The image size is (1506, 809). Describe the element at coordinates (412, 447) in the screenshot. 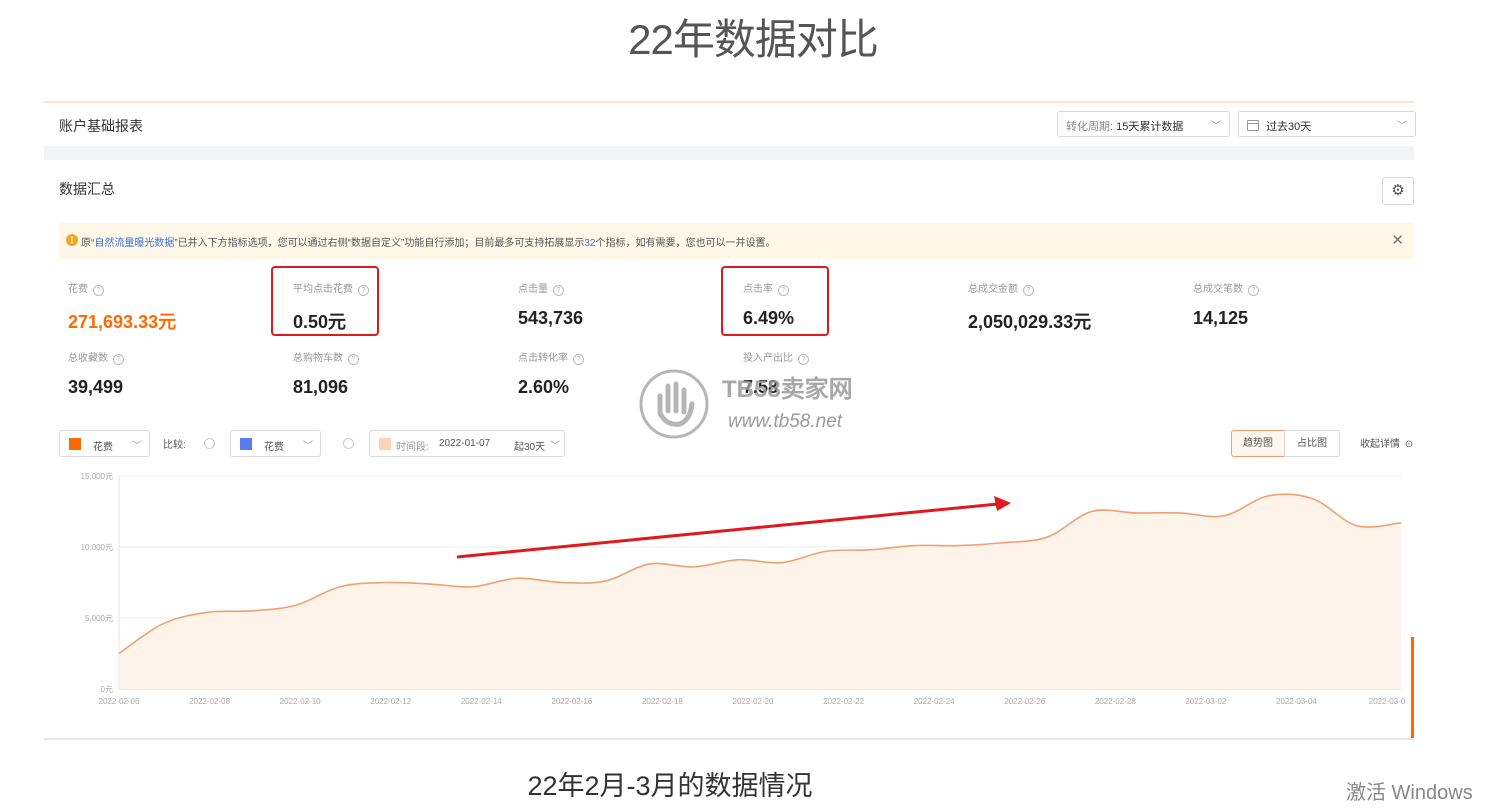

I see `period-label: 时间段:` at that location.